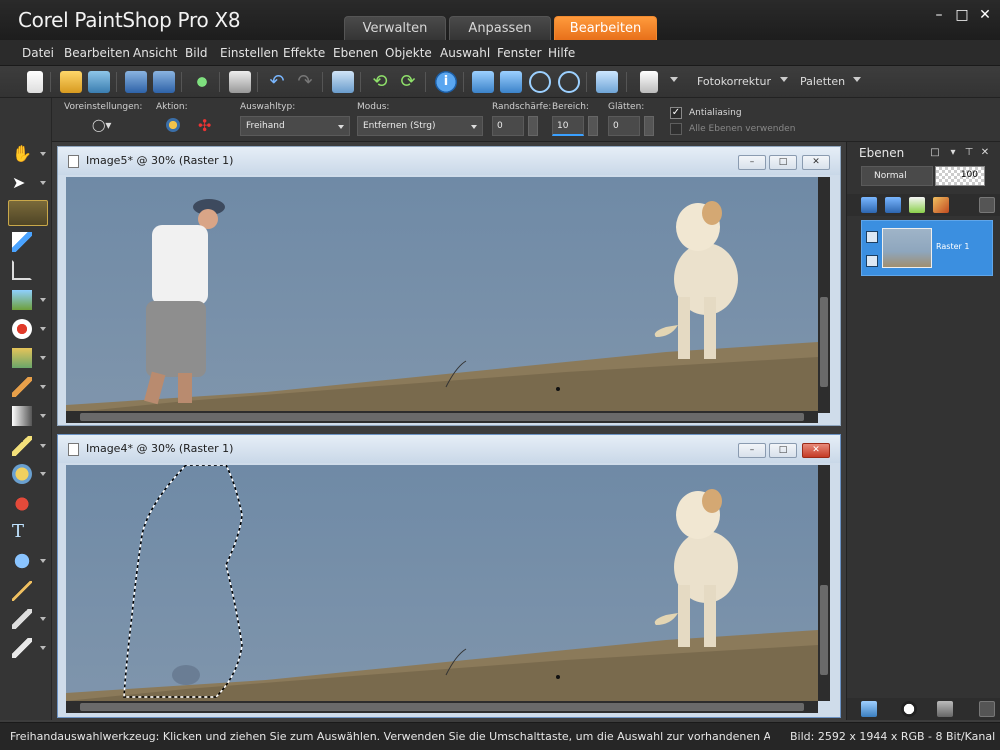 The image size is (1000, 750). What do you see at coordinates (945, 709) in the screenshot?
I see `layer-properties-icon` at bounding box center [945, 709].